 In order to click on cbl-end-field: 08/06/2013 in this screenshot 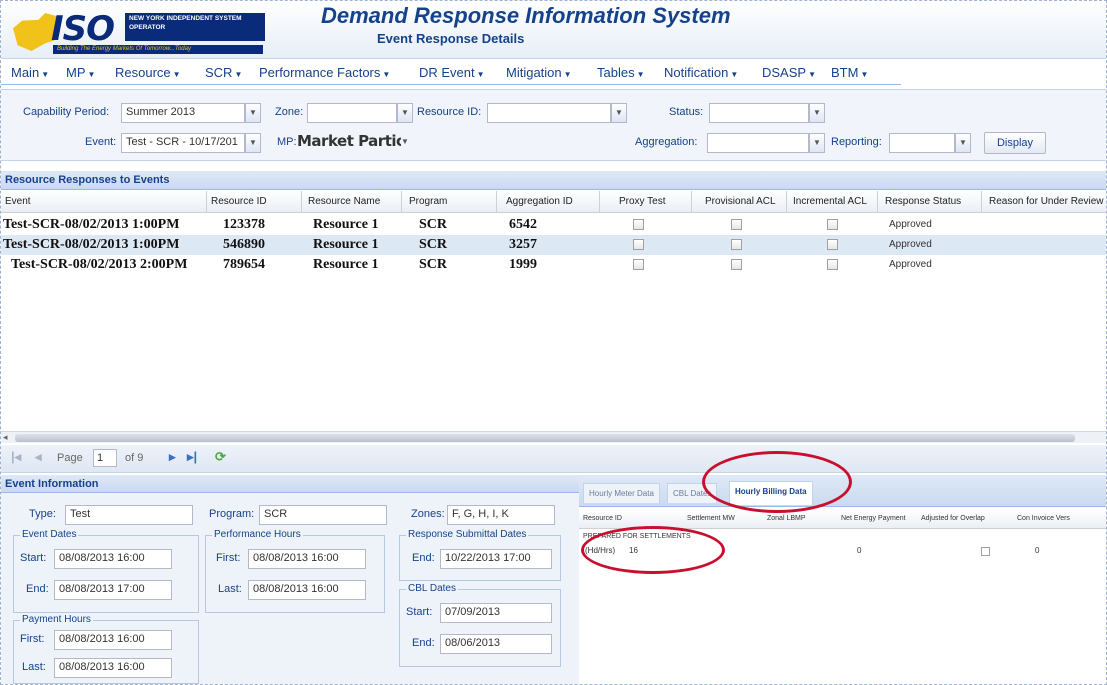, I will do `click(496, 644)`.